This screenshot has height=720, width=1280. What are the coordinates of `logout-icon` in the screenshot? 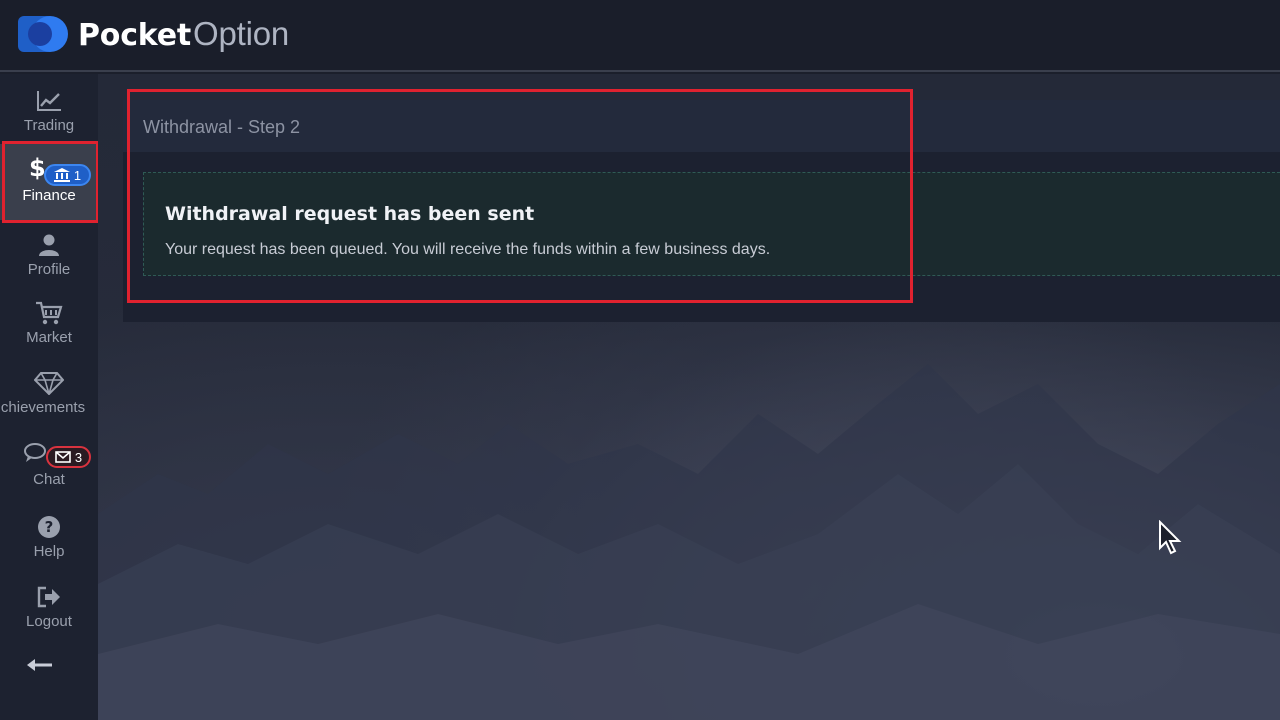 It's located at (49, 597).